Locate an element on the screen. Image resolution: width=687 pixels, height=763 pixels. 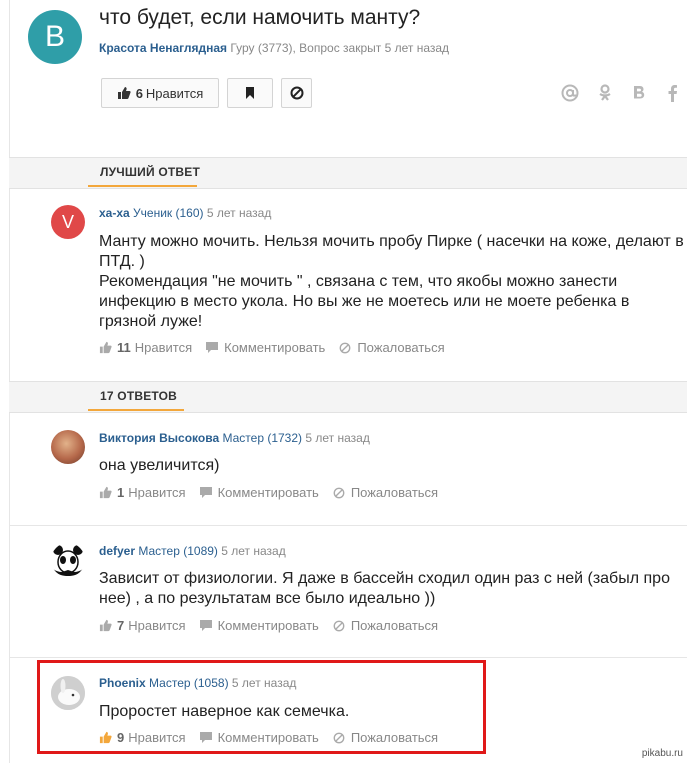
answer-meta: defyer Мастер (1089) 5 лет назад is located at coordinates (192, 551).